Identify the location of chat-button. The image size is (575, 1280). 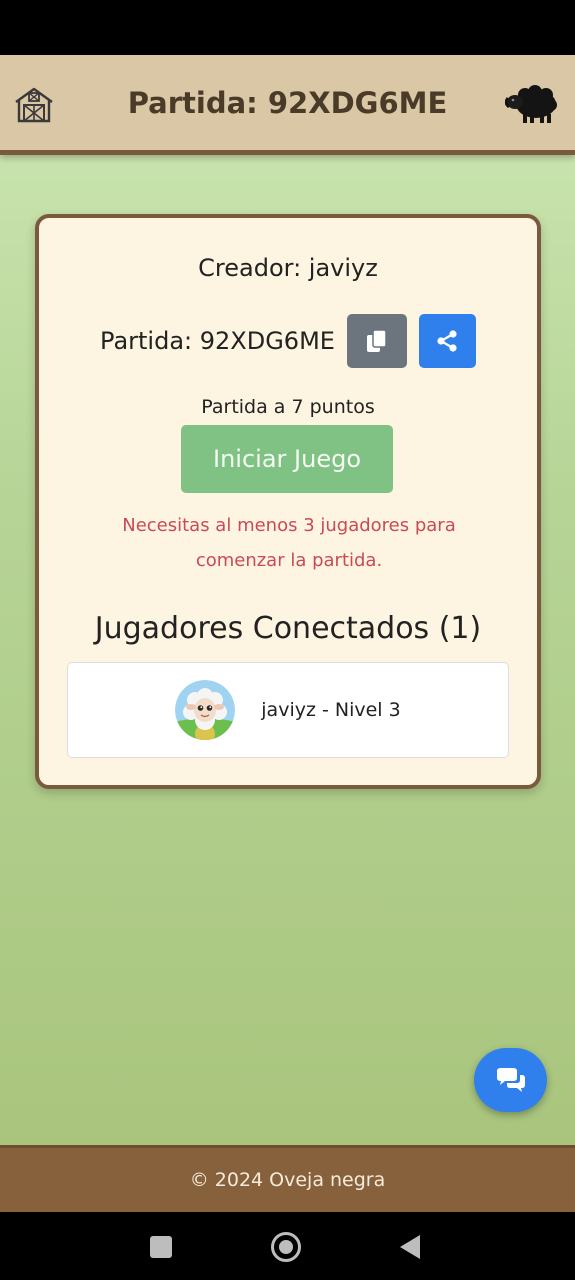
(510, 1080).